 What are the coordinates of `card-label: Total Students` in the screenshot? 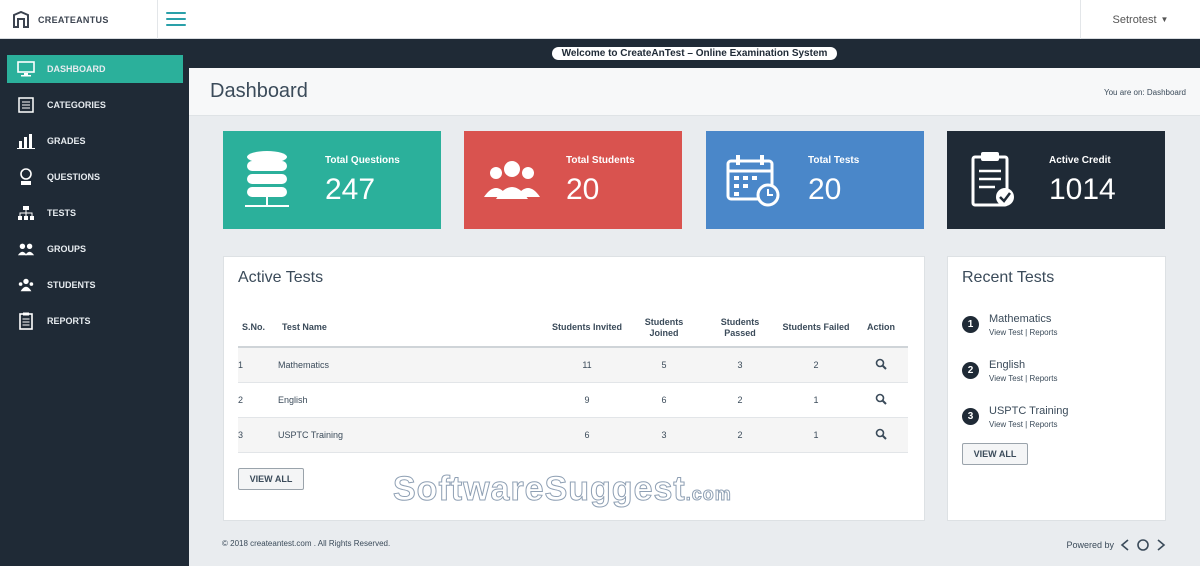 It's located at (600, 160).